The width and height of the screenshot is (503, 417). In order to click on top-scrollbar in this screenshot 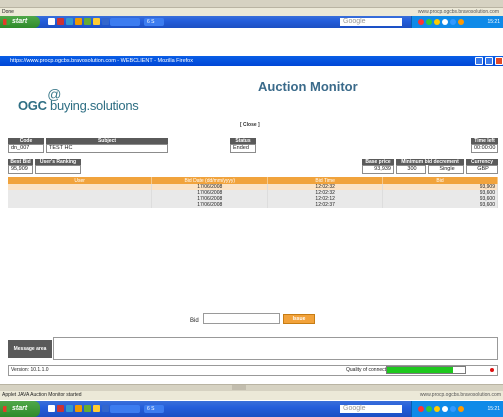, I will do `click(251, 4)`.